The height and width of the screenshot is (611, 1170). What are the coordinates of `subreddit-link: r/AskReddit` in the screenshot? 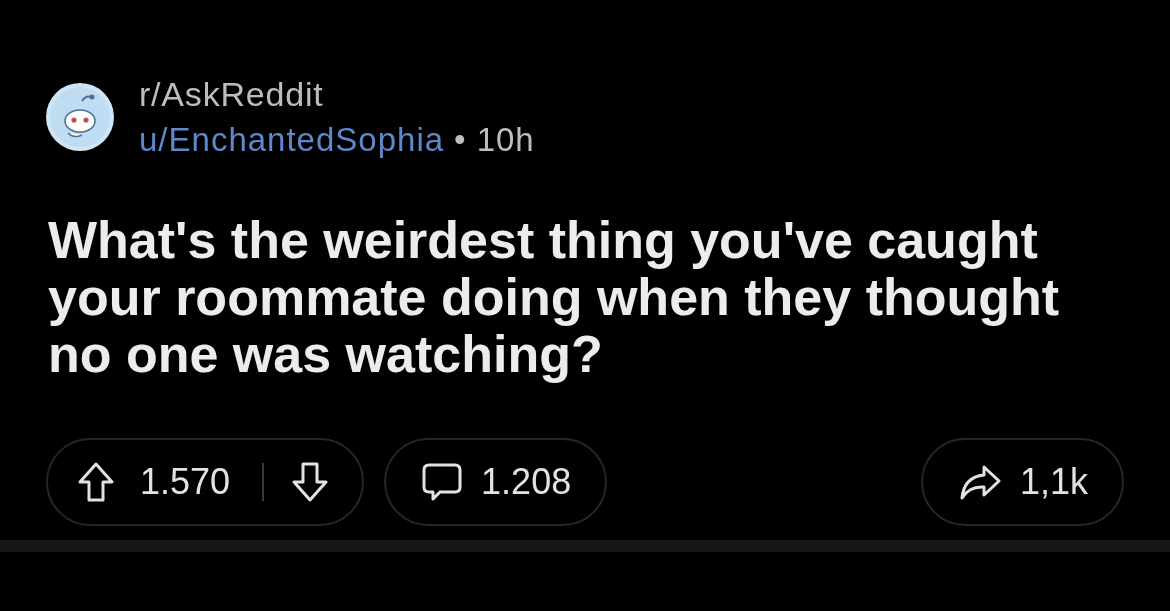 It's located at (231, 94).